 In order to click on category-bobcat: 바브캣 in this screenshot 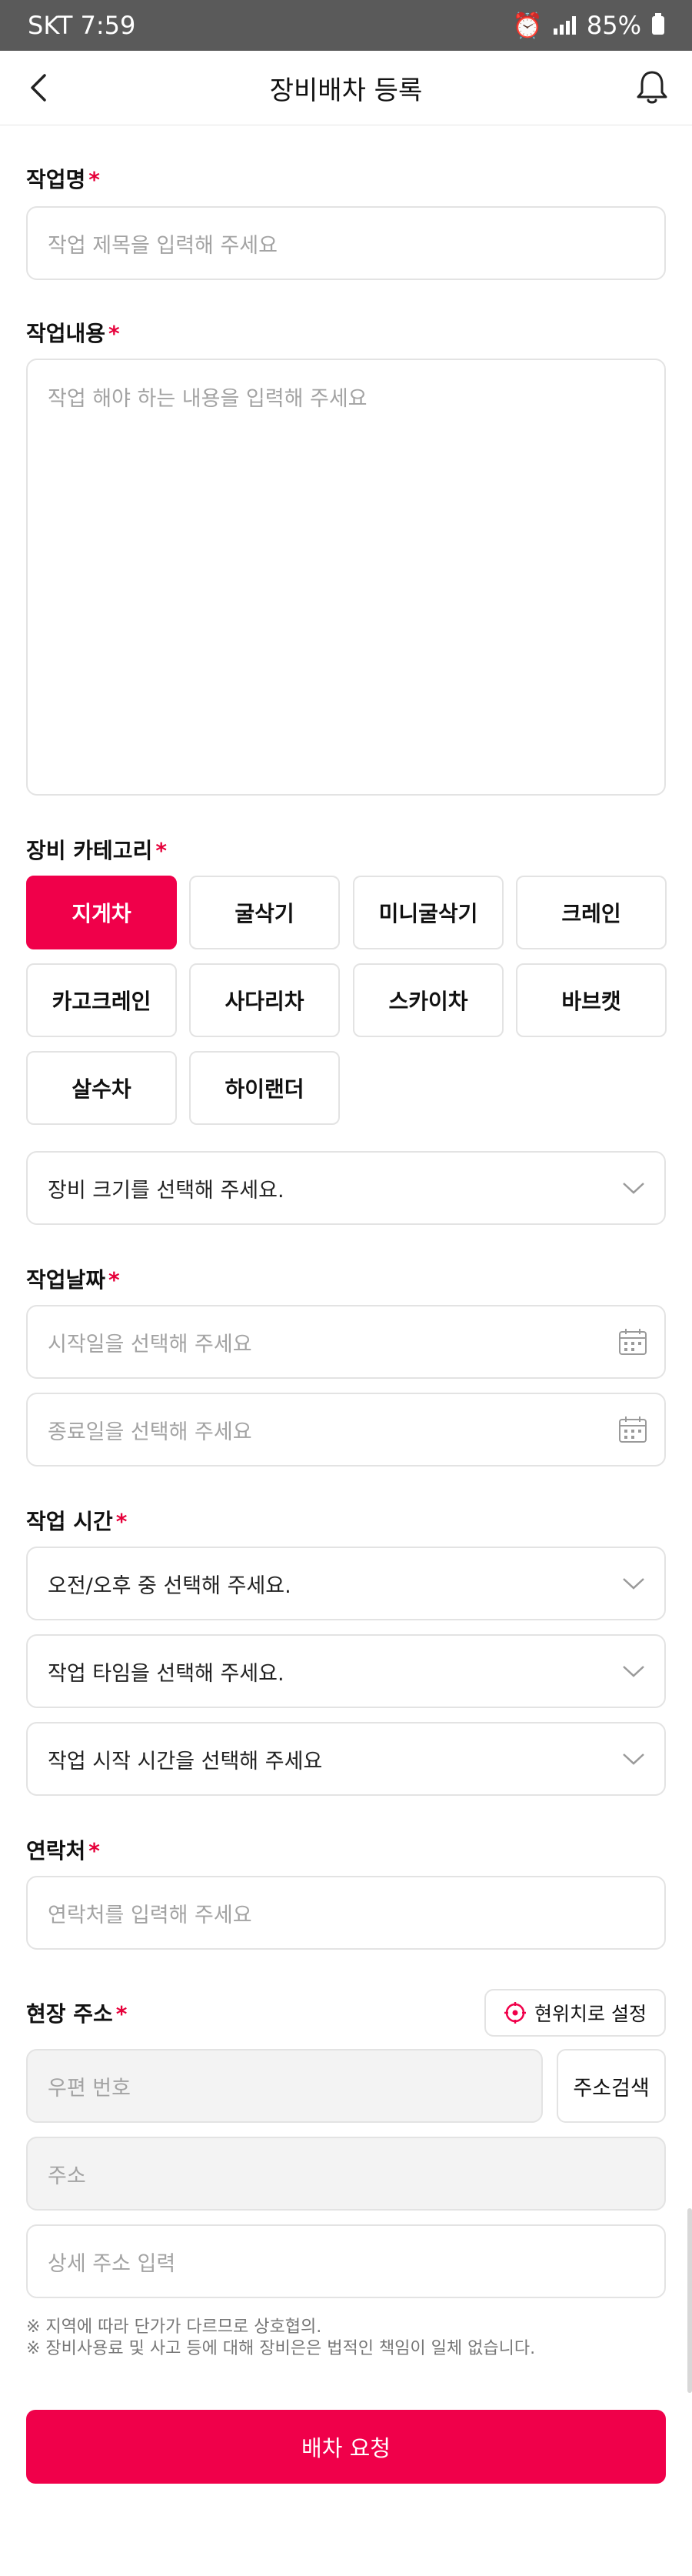, I will do `click(591, 1000)`.